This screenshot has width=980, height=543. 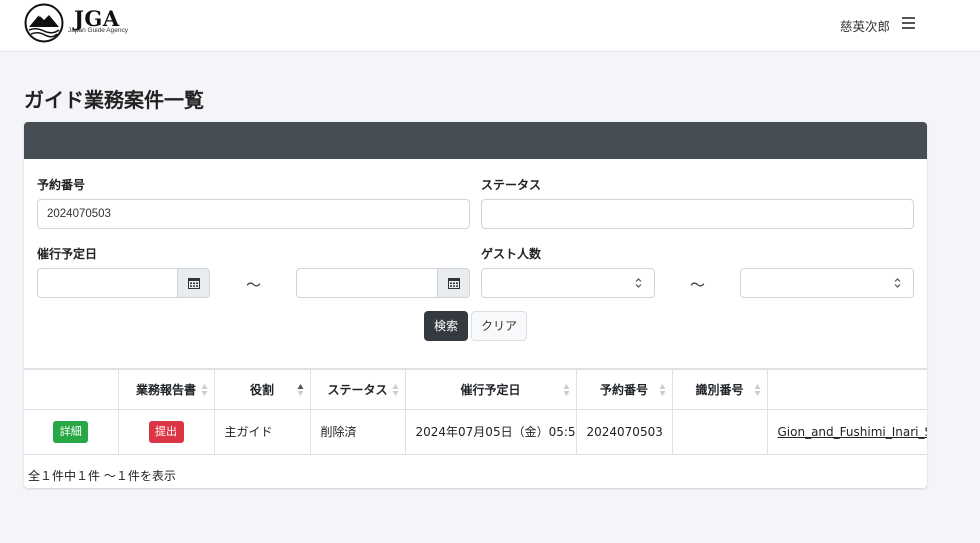 What do you see at coordinates (719, 431) in the screenshot?
I see `identifier-cell` at bounding box center [719, 431].